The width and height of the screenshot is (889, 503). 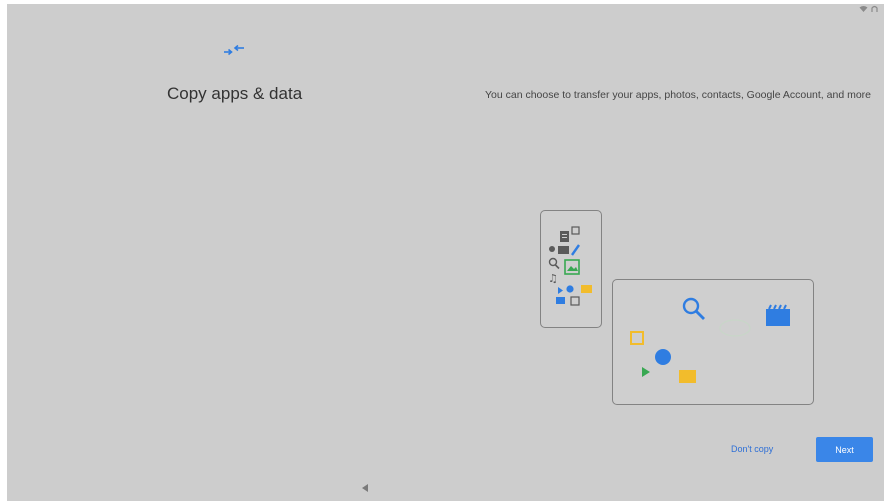 I want to click on status-bar, so click(x=868, y=9).